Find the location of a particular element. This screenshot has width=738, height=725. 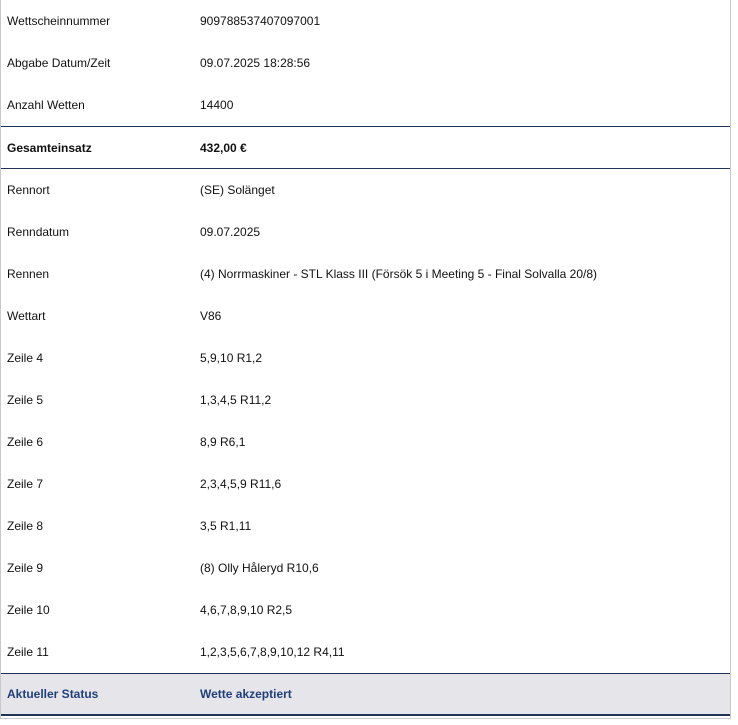

row-rennort: Rennort (SE) Solänget is located at coordinates (365, 190).